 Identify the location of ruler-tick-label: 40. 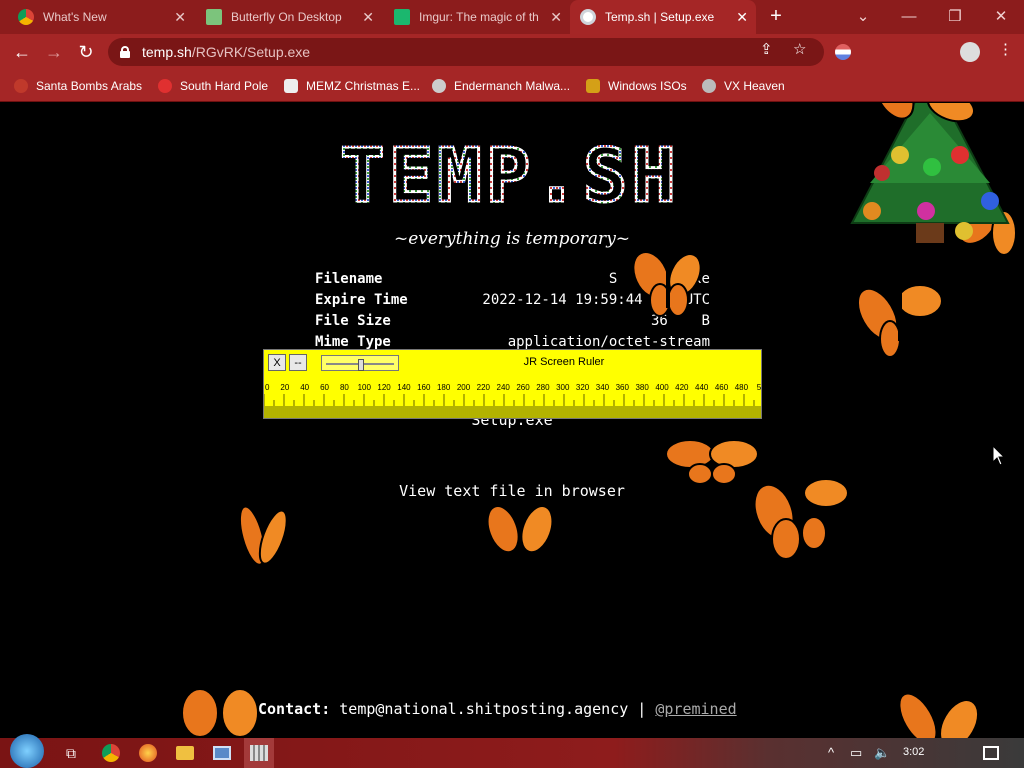
(304, 387).